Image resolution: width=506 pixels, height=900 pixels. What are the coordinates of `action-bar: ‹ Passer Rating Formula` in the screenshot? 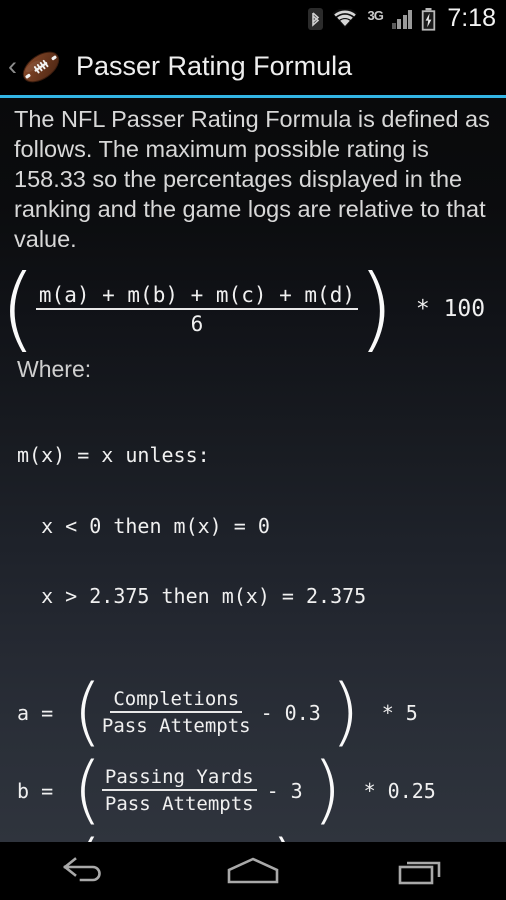 It's located at (253, 66).